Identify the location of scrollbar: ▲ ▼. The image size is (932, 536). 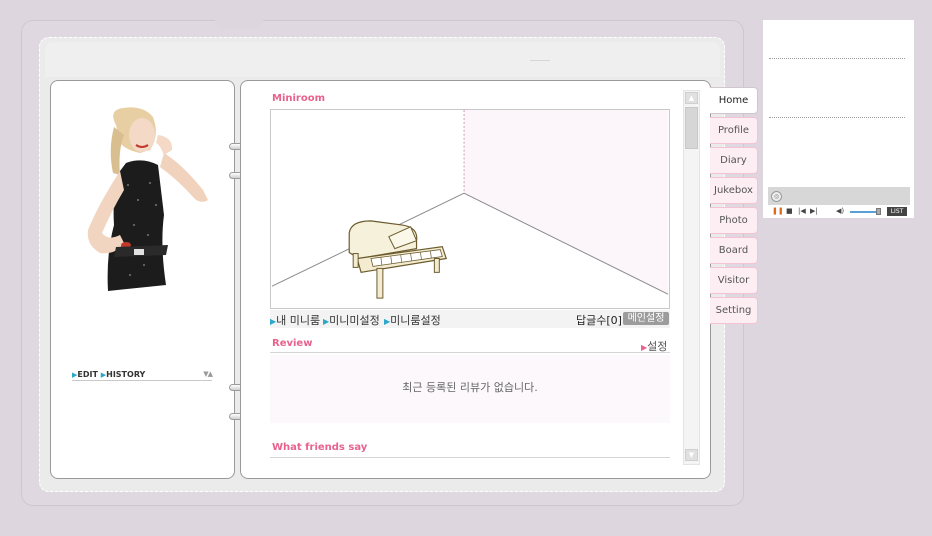
(691, 277).